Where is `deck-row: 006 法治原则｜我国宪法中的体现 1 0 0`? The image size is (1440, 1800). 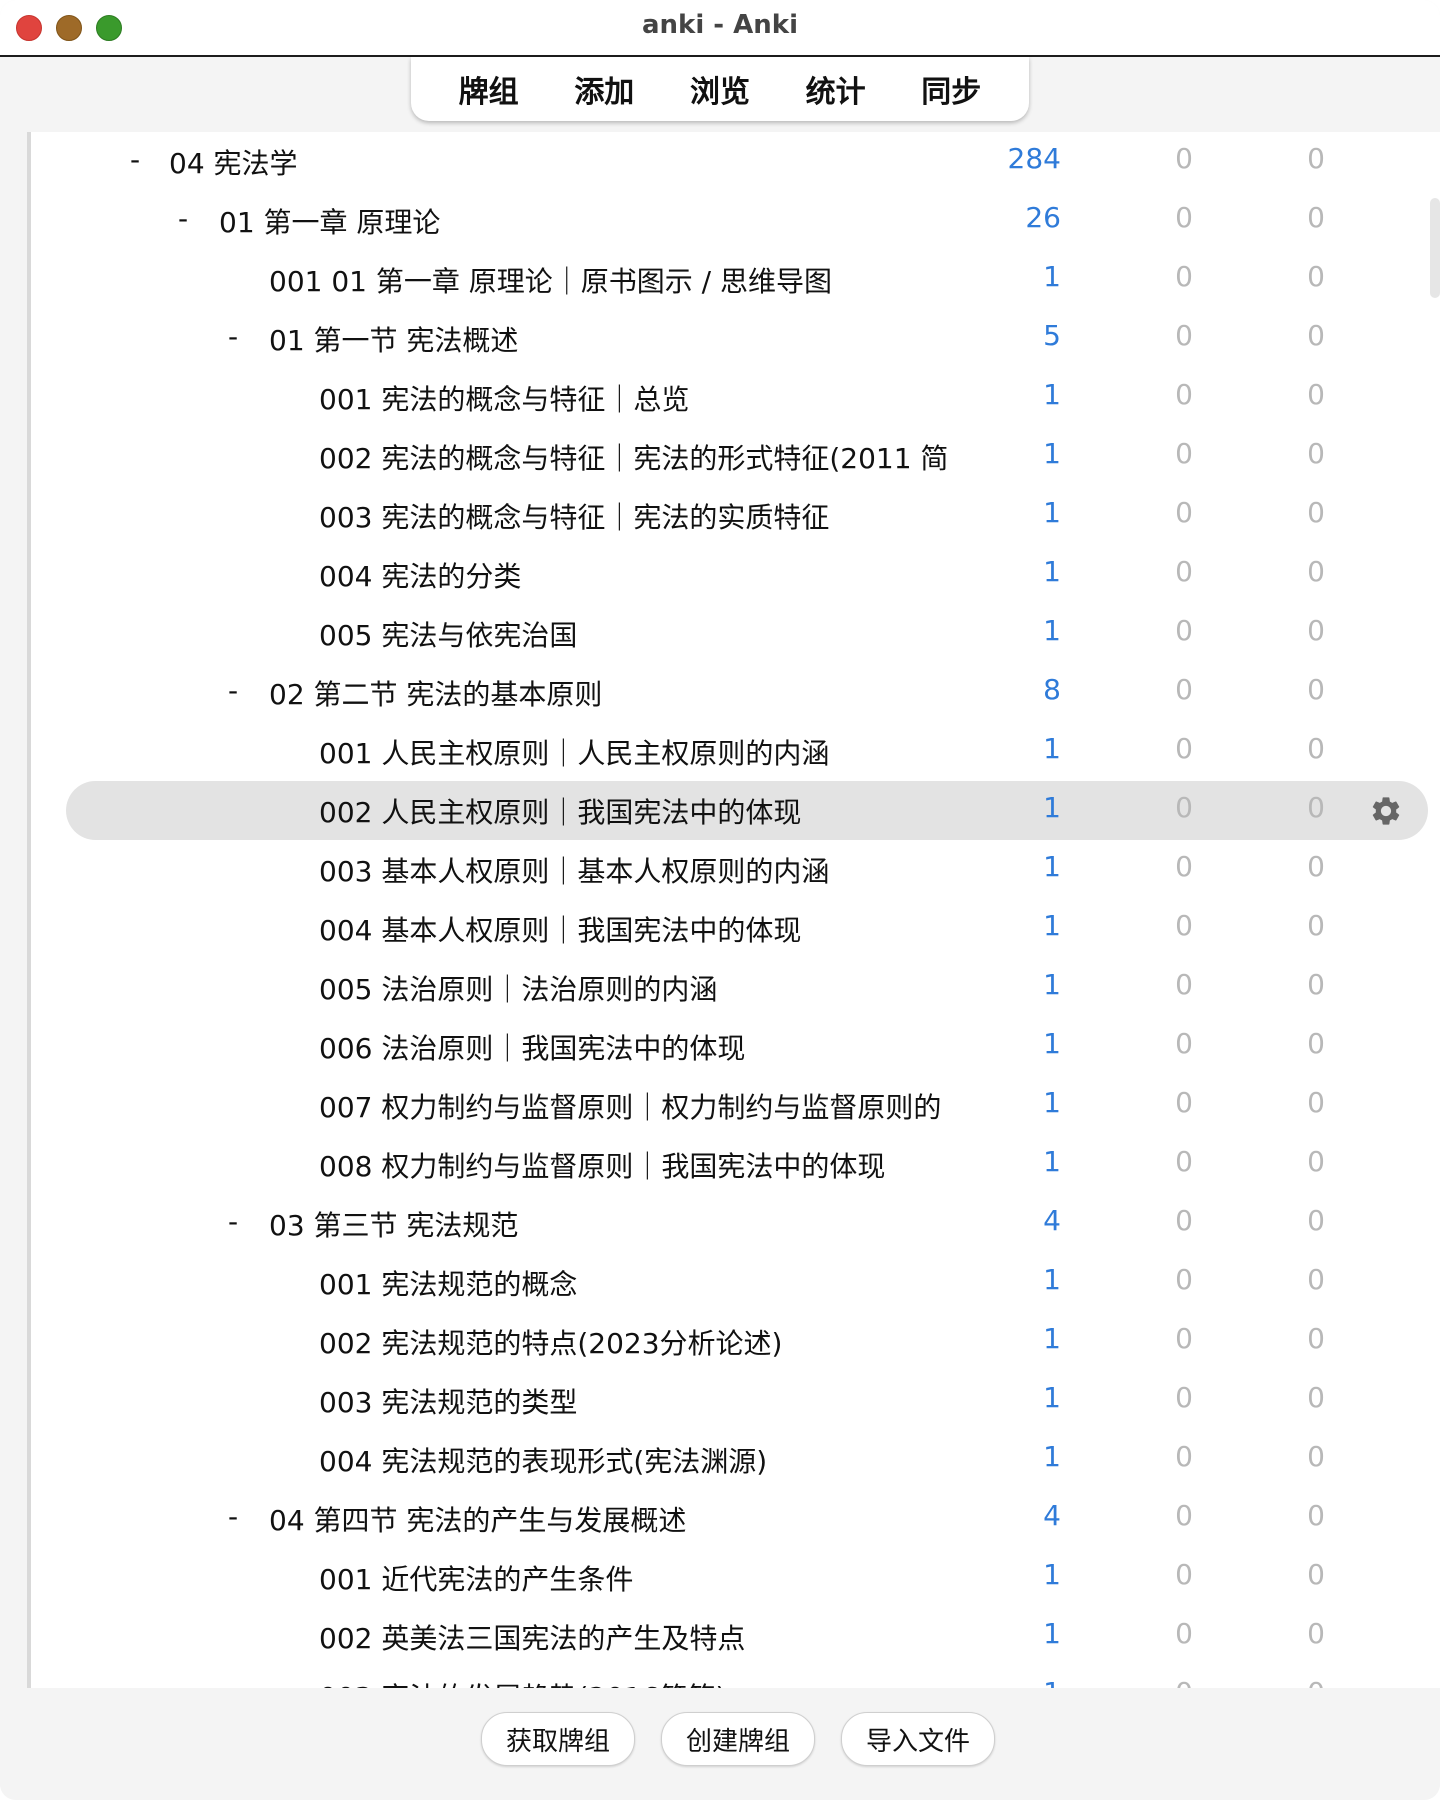
deck-row: 006 法治原则｜我国宪法中的体现 1 0 0 is located at coordinates (735, 1046).